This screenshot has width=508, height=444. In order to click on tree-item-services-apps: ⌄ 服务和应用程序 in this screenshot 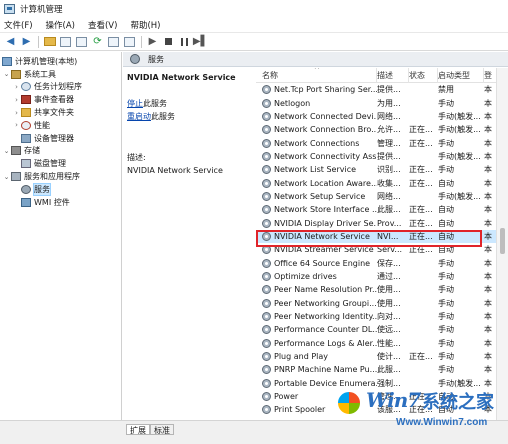, I will do `click(60, 176)`.